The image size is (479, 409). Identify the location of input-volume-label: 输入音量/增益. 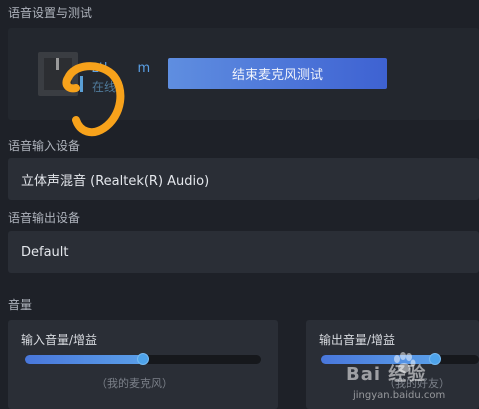
(59, 340).